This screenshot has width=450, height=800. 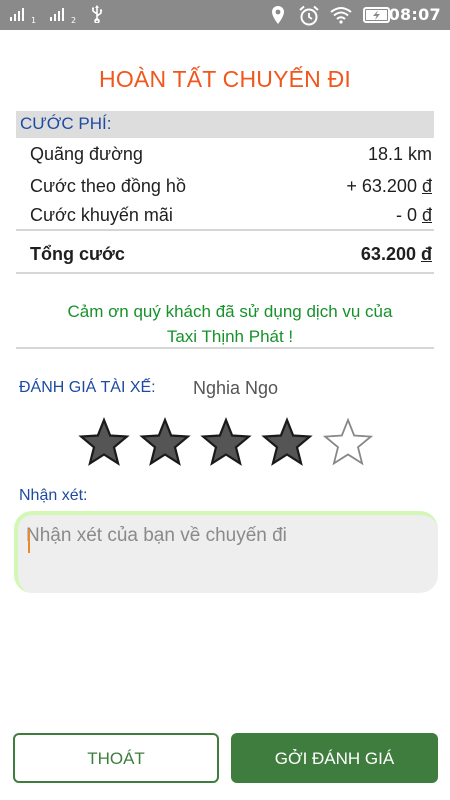 I want to click on status-time: 08:07, so click(x=414, y=14).